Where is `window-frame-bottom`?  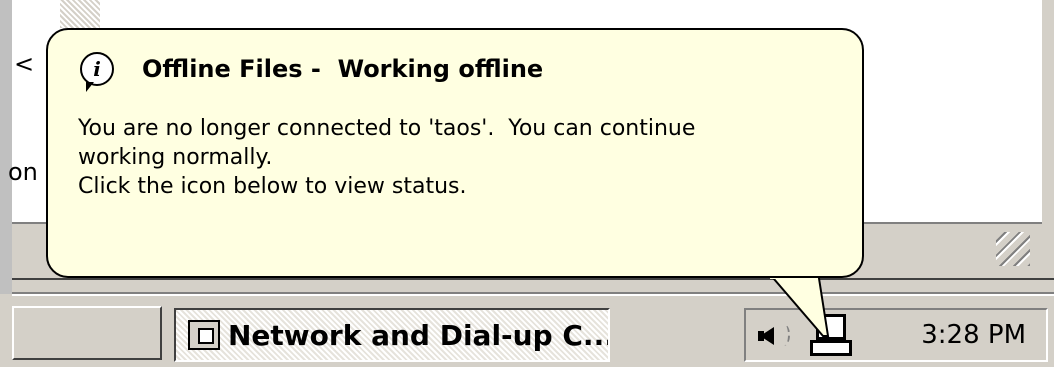
window-frame-bottom is located at coordinates (533, 286).